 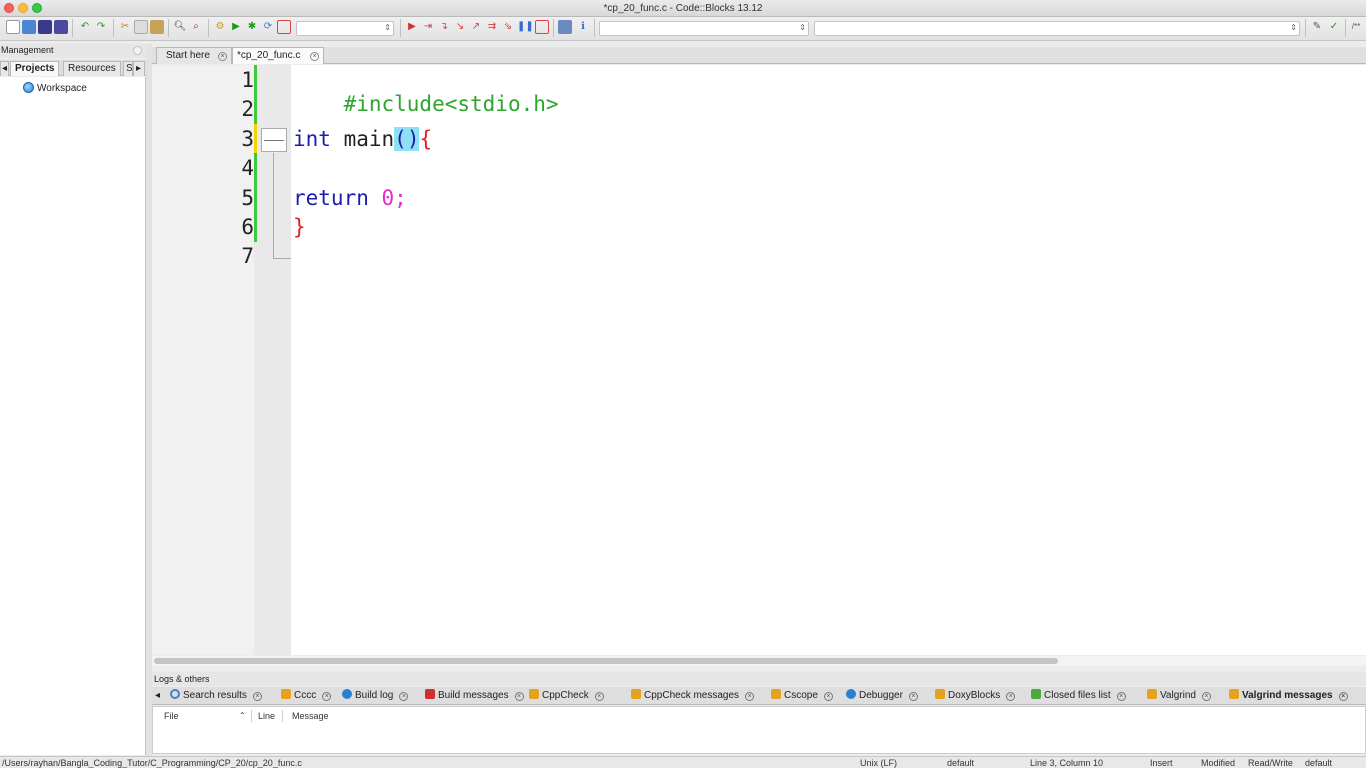 What do you see at coordinates (1317, 27) in the screenshot?
I see `doxyblocks-comment-icon: ✎` at bounding box center [1317, 27].